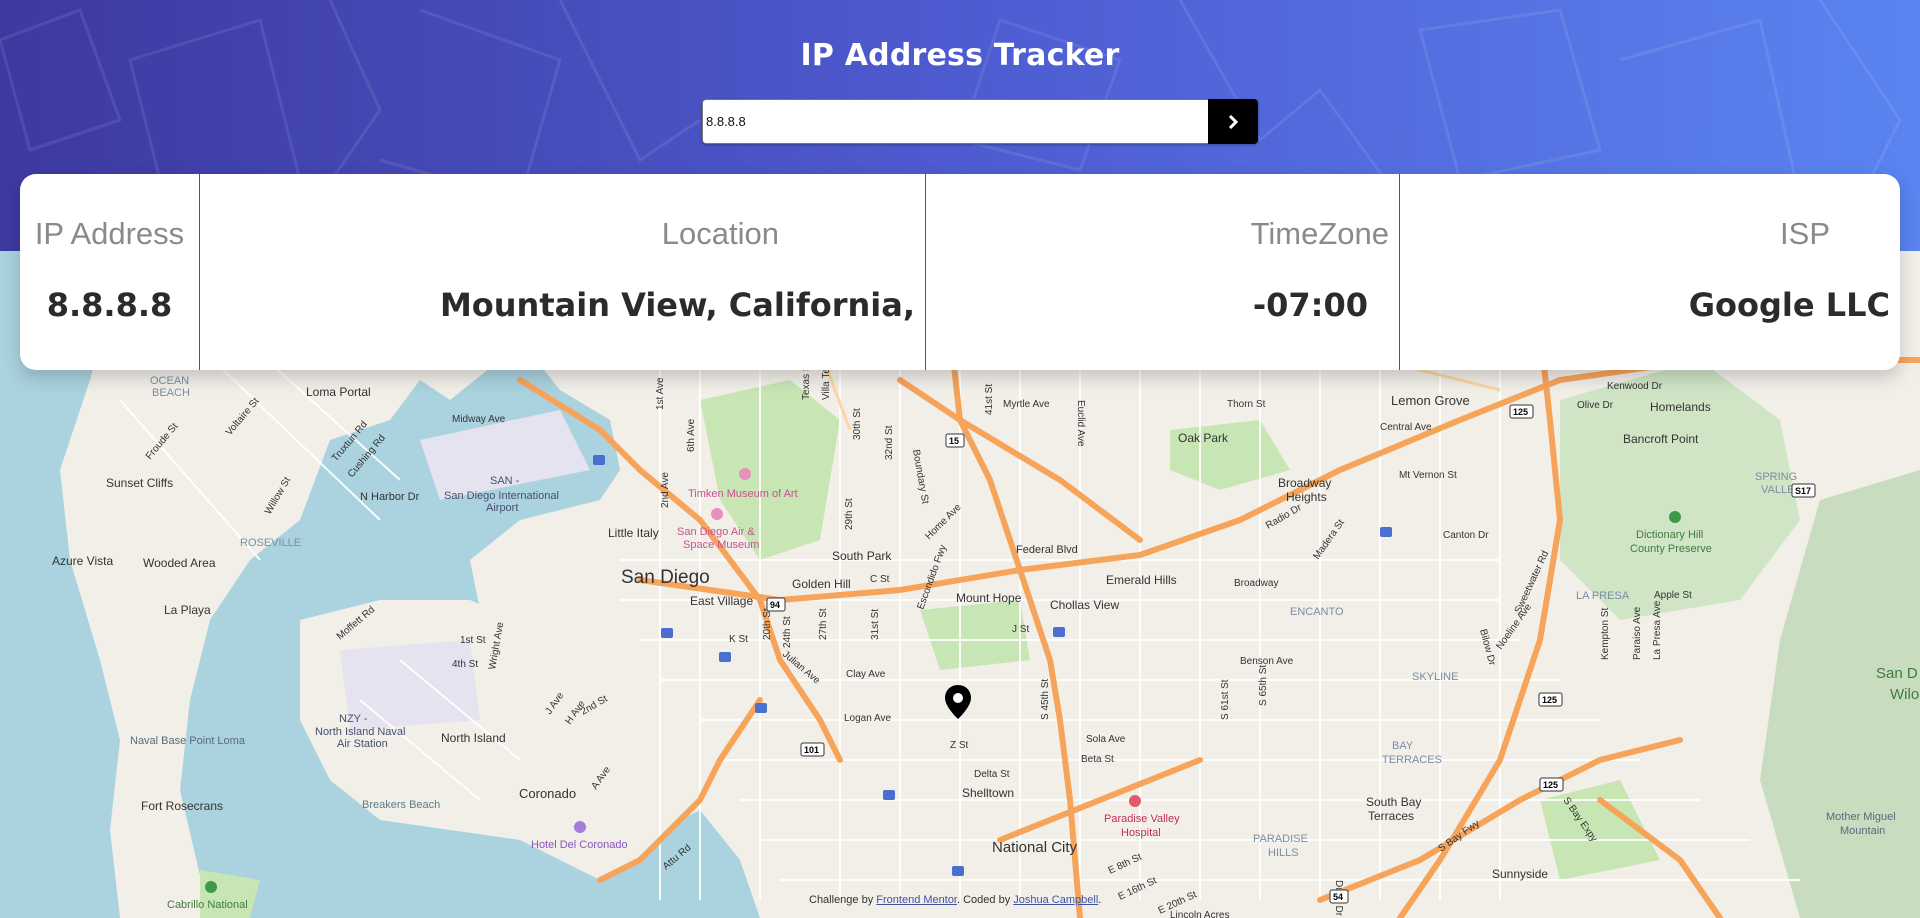  What do you see at coordinates (1106, 739) in the screenshot?
I see `svg-text: Sola Ave` at bounding box center [1106, 739].